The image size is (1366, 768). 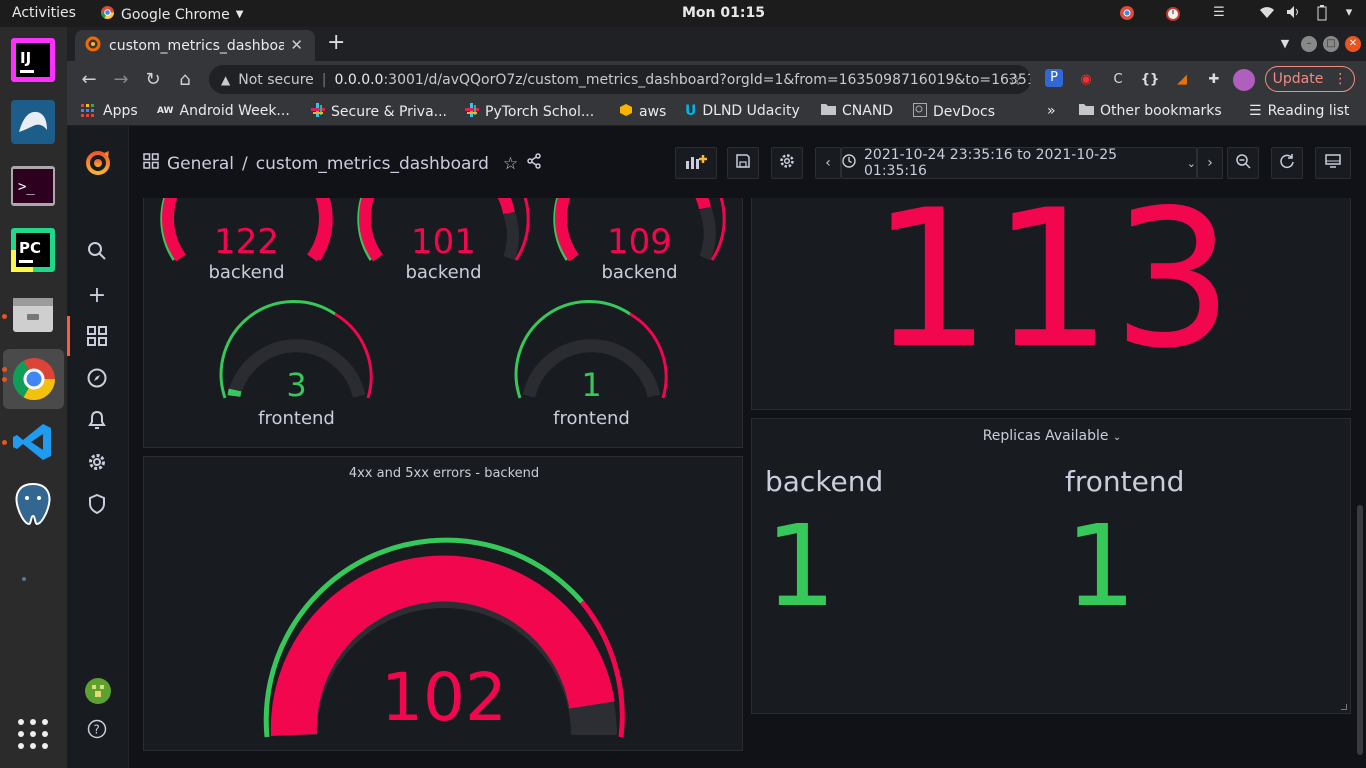 What do you see at coordinates (98, 162) in the screenshot?
I see `grafana-logo-icon` at bounding box center [98, 162].